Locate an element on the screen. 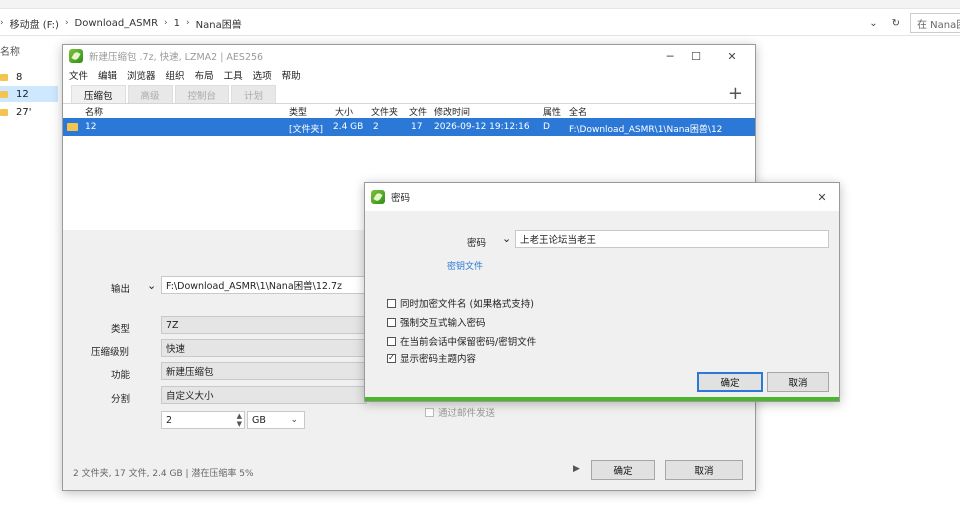 This screenshot has height=507, width=960. dialog-title-bar: 密码 ✕ is located at coordinates (602, 197).